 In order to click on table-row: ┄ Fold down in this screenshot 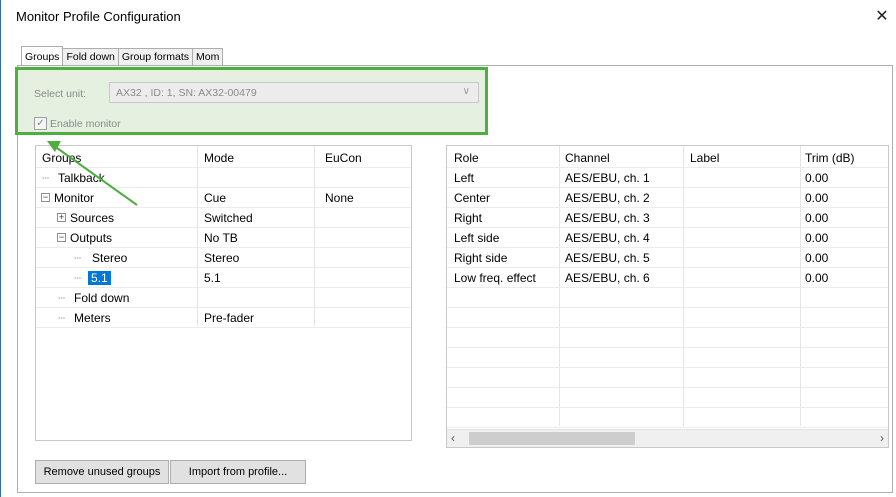, I will do `click(223, 298)`.